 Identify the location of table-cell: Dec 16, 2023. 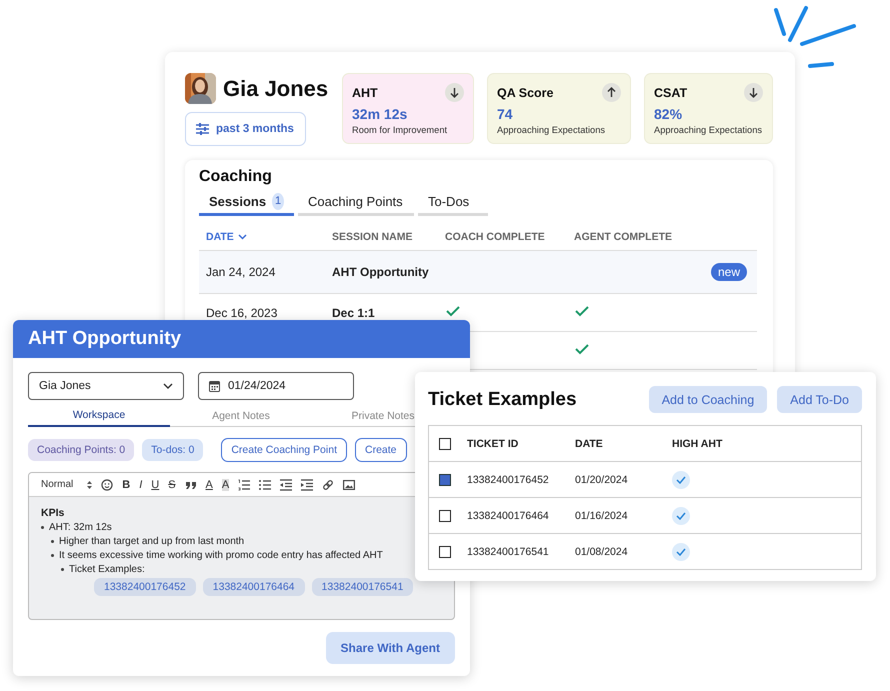
(242, 313).